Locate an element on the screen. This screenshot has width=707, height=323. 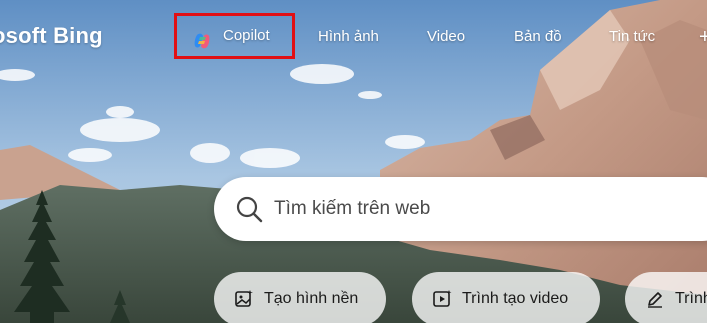
chip-writer: Trình is located at coordinates (666, 297).